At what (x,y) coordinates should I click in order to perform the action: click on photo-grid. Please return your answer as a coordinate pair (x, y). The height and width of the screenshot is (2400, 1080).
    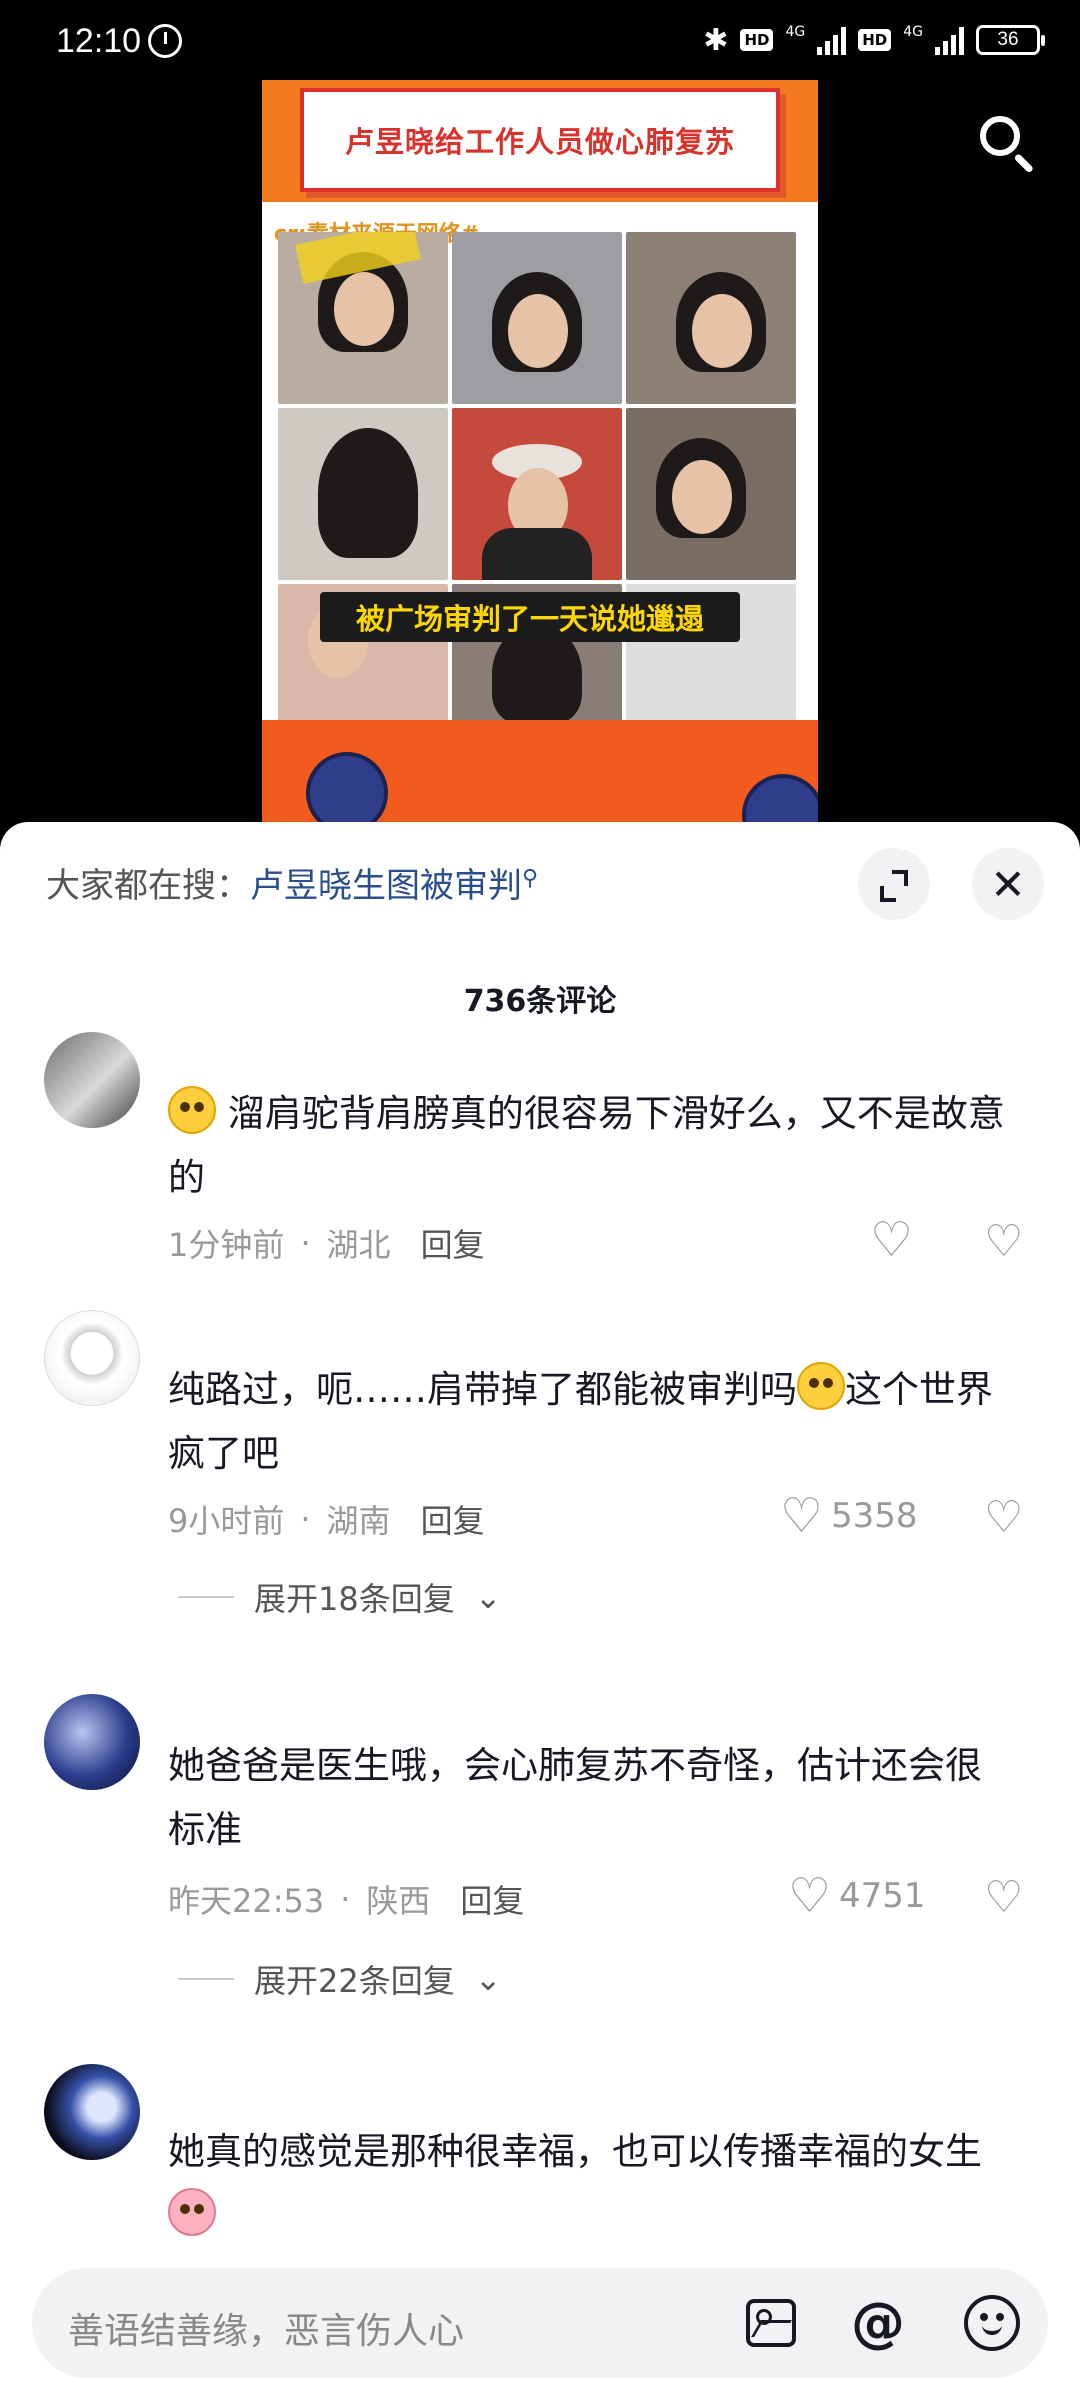
    Looking at the image, I should click on (540, 494).